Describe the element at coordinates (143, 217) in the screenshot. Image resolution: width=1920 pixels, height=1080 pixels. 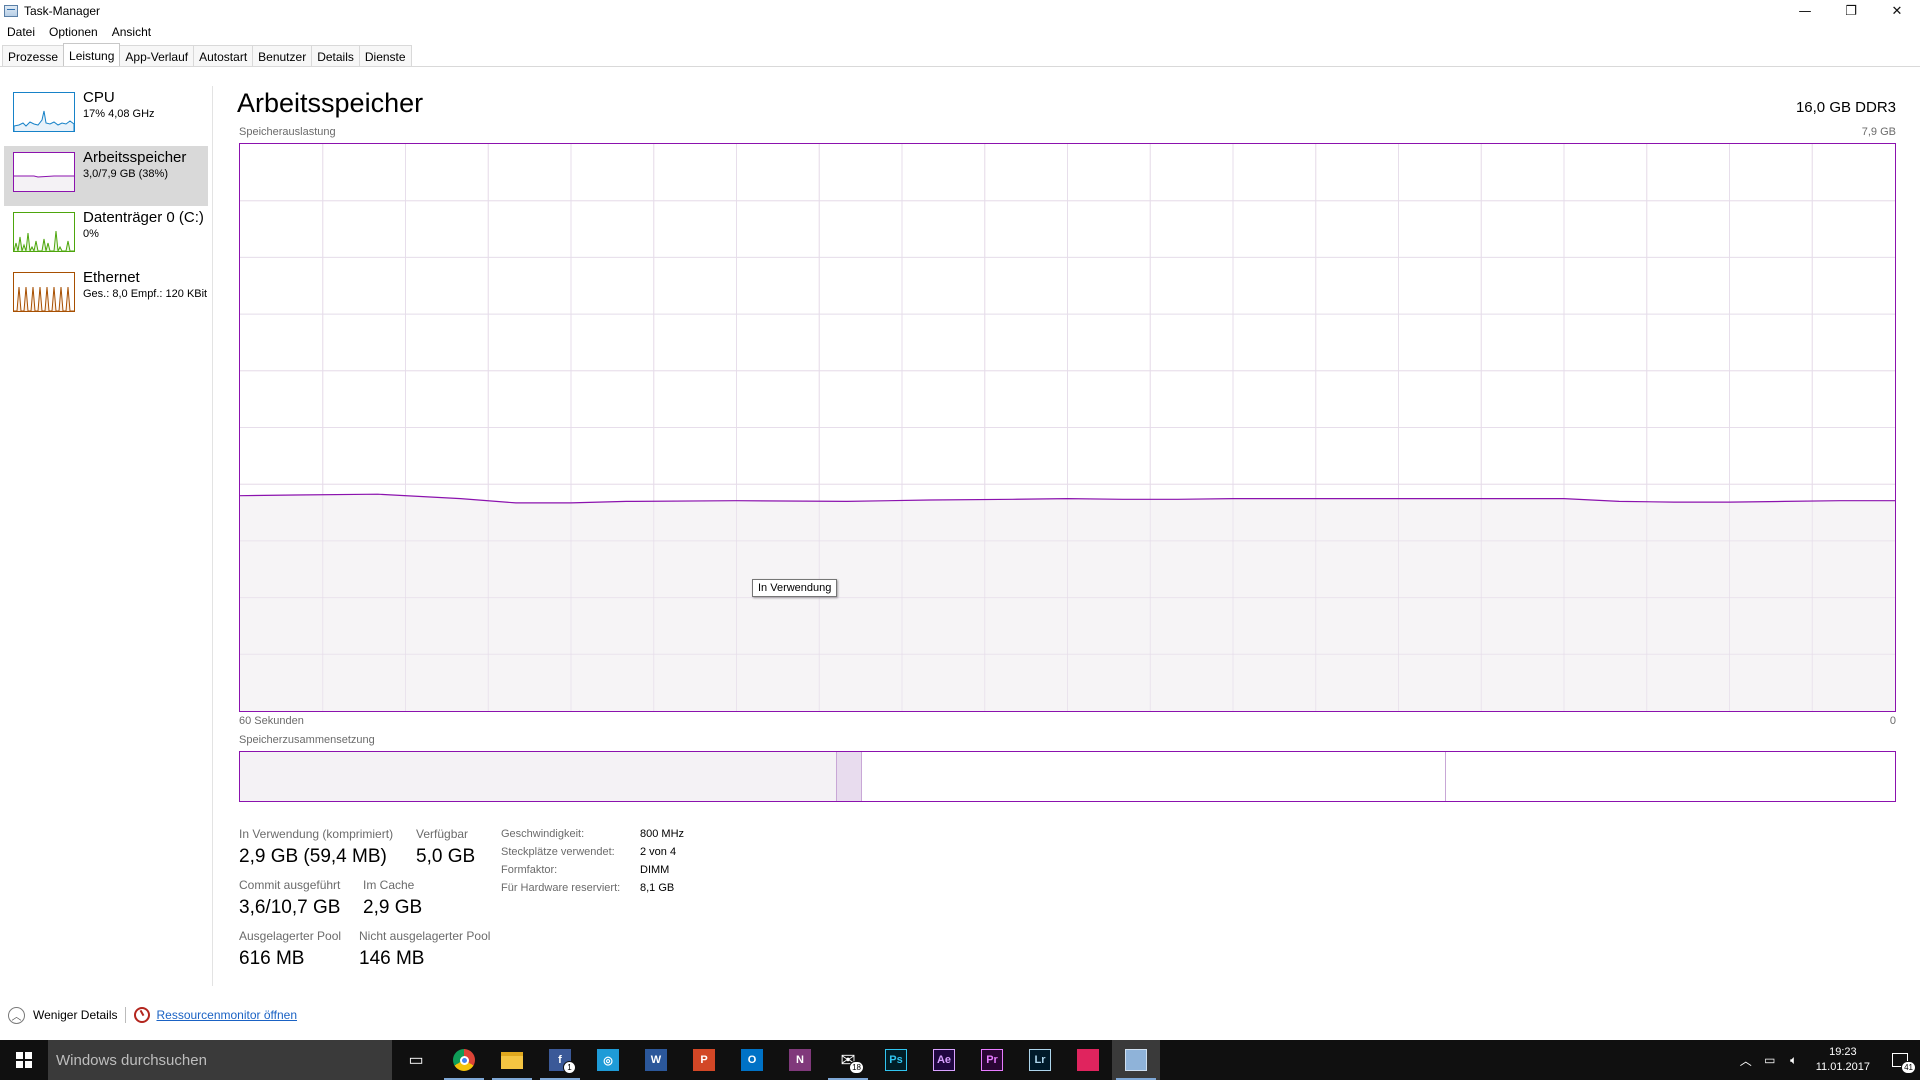
I see `sidebar-disk-title: Datenträger 0 (C:)` at that location.